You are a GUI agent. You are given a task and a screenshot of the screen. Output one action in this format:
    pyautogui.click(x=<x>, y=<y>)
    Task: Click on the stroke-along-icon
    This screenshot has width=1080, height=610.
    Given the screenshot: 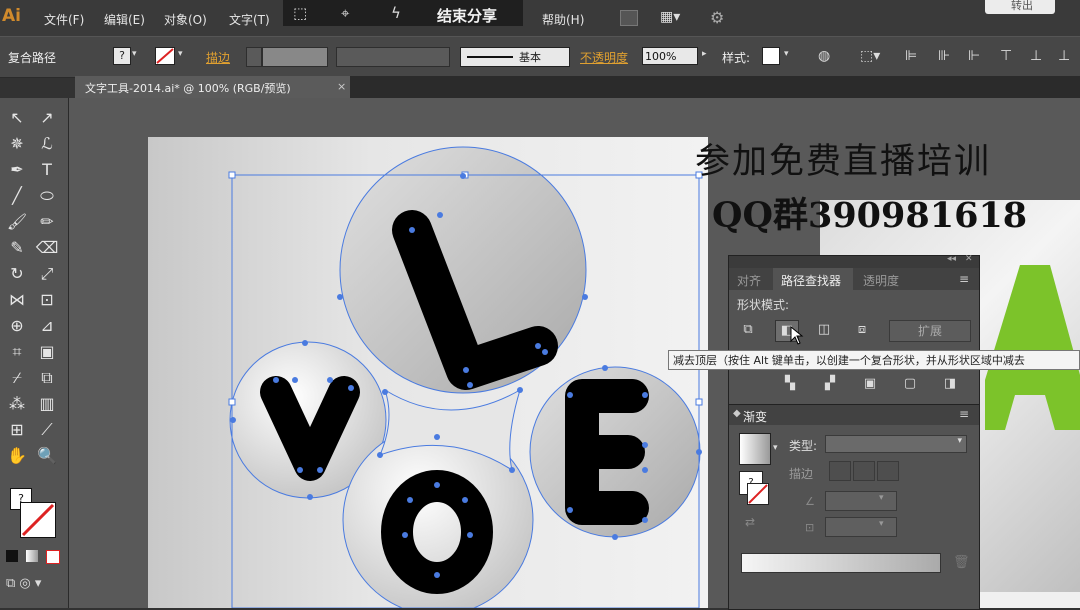 What is the action you would take?
    pyautogui.click(x=864, y=471)
    